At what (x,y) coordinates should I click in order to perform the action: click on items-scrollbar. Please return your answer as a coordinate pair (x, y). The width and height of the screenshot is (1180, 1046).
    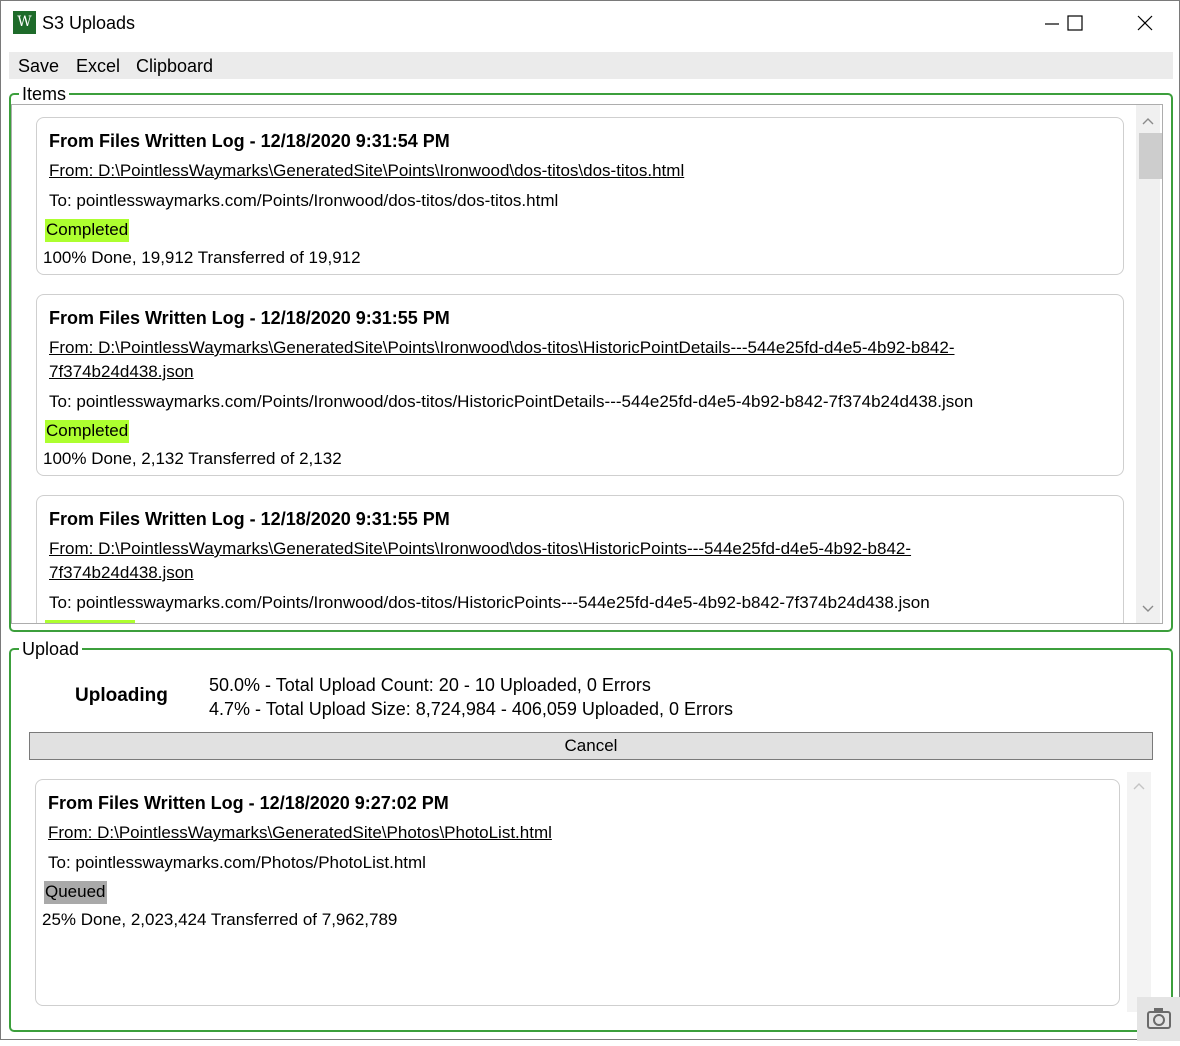
    Looking at the image, I should click on (1149, 364).